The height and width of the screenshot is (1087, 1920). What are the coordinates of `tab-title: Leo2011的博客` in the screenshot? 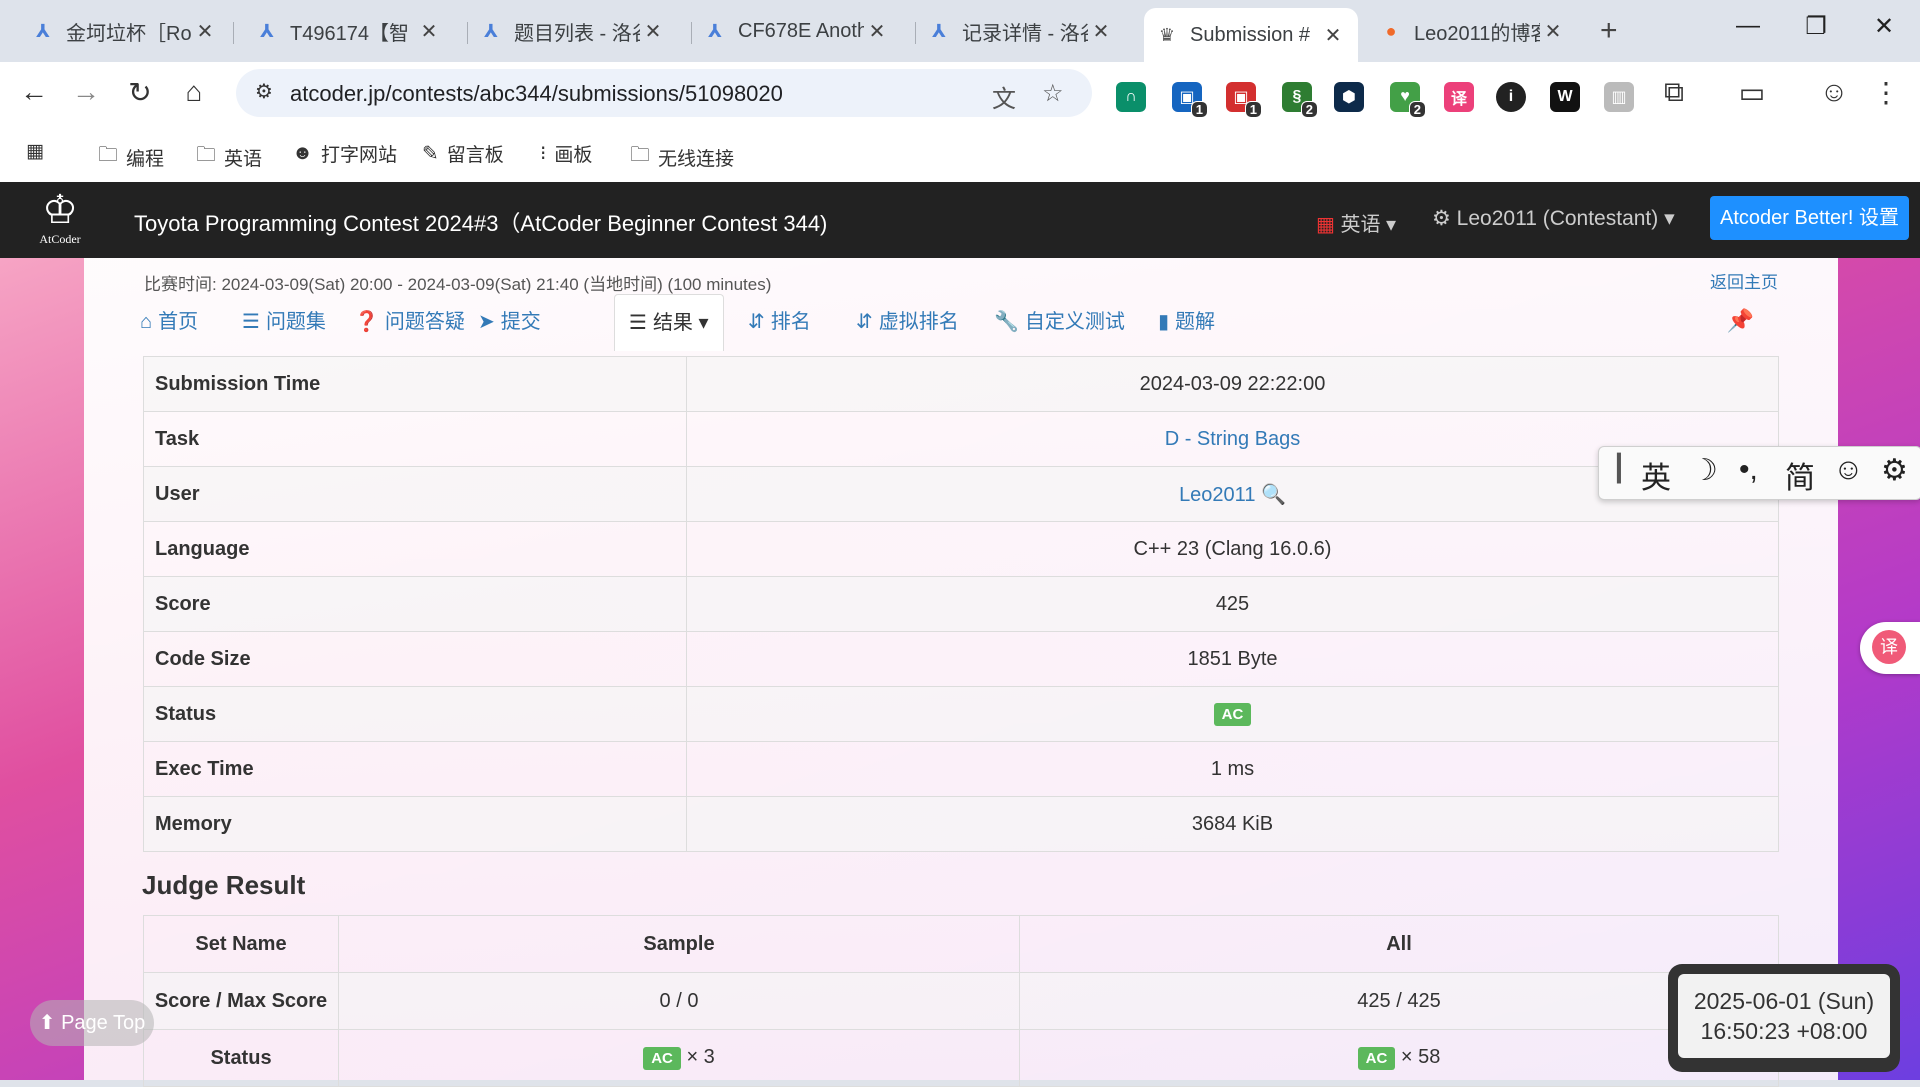 It's located at (1477, 33).